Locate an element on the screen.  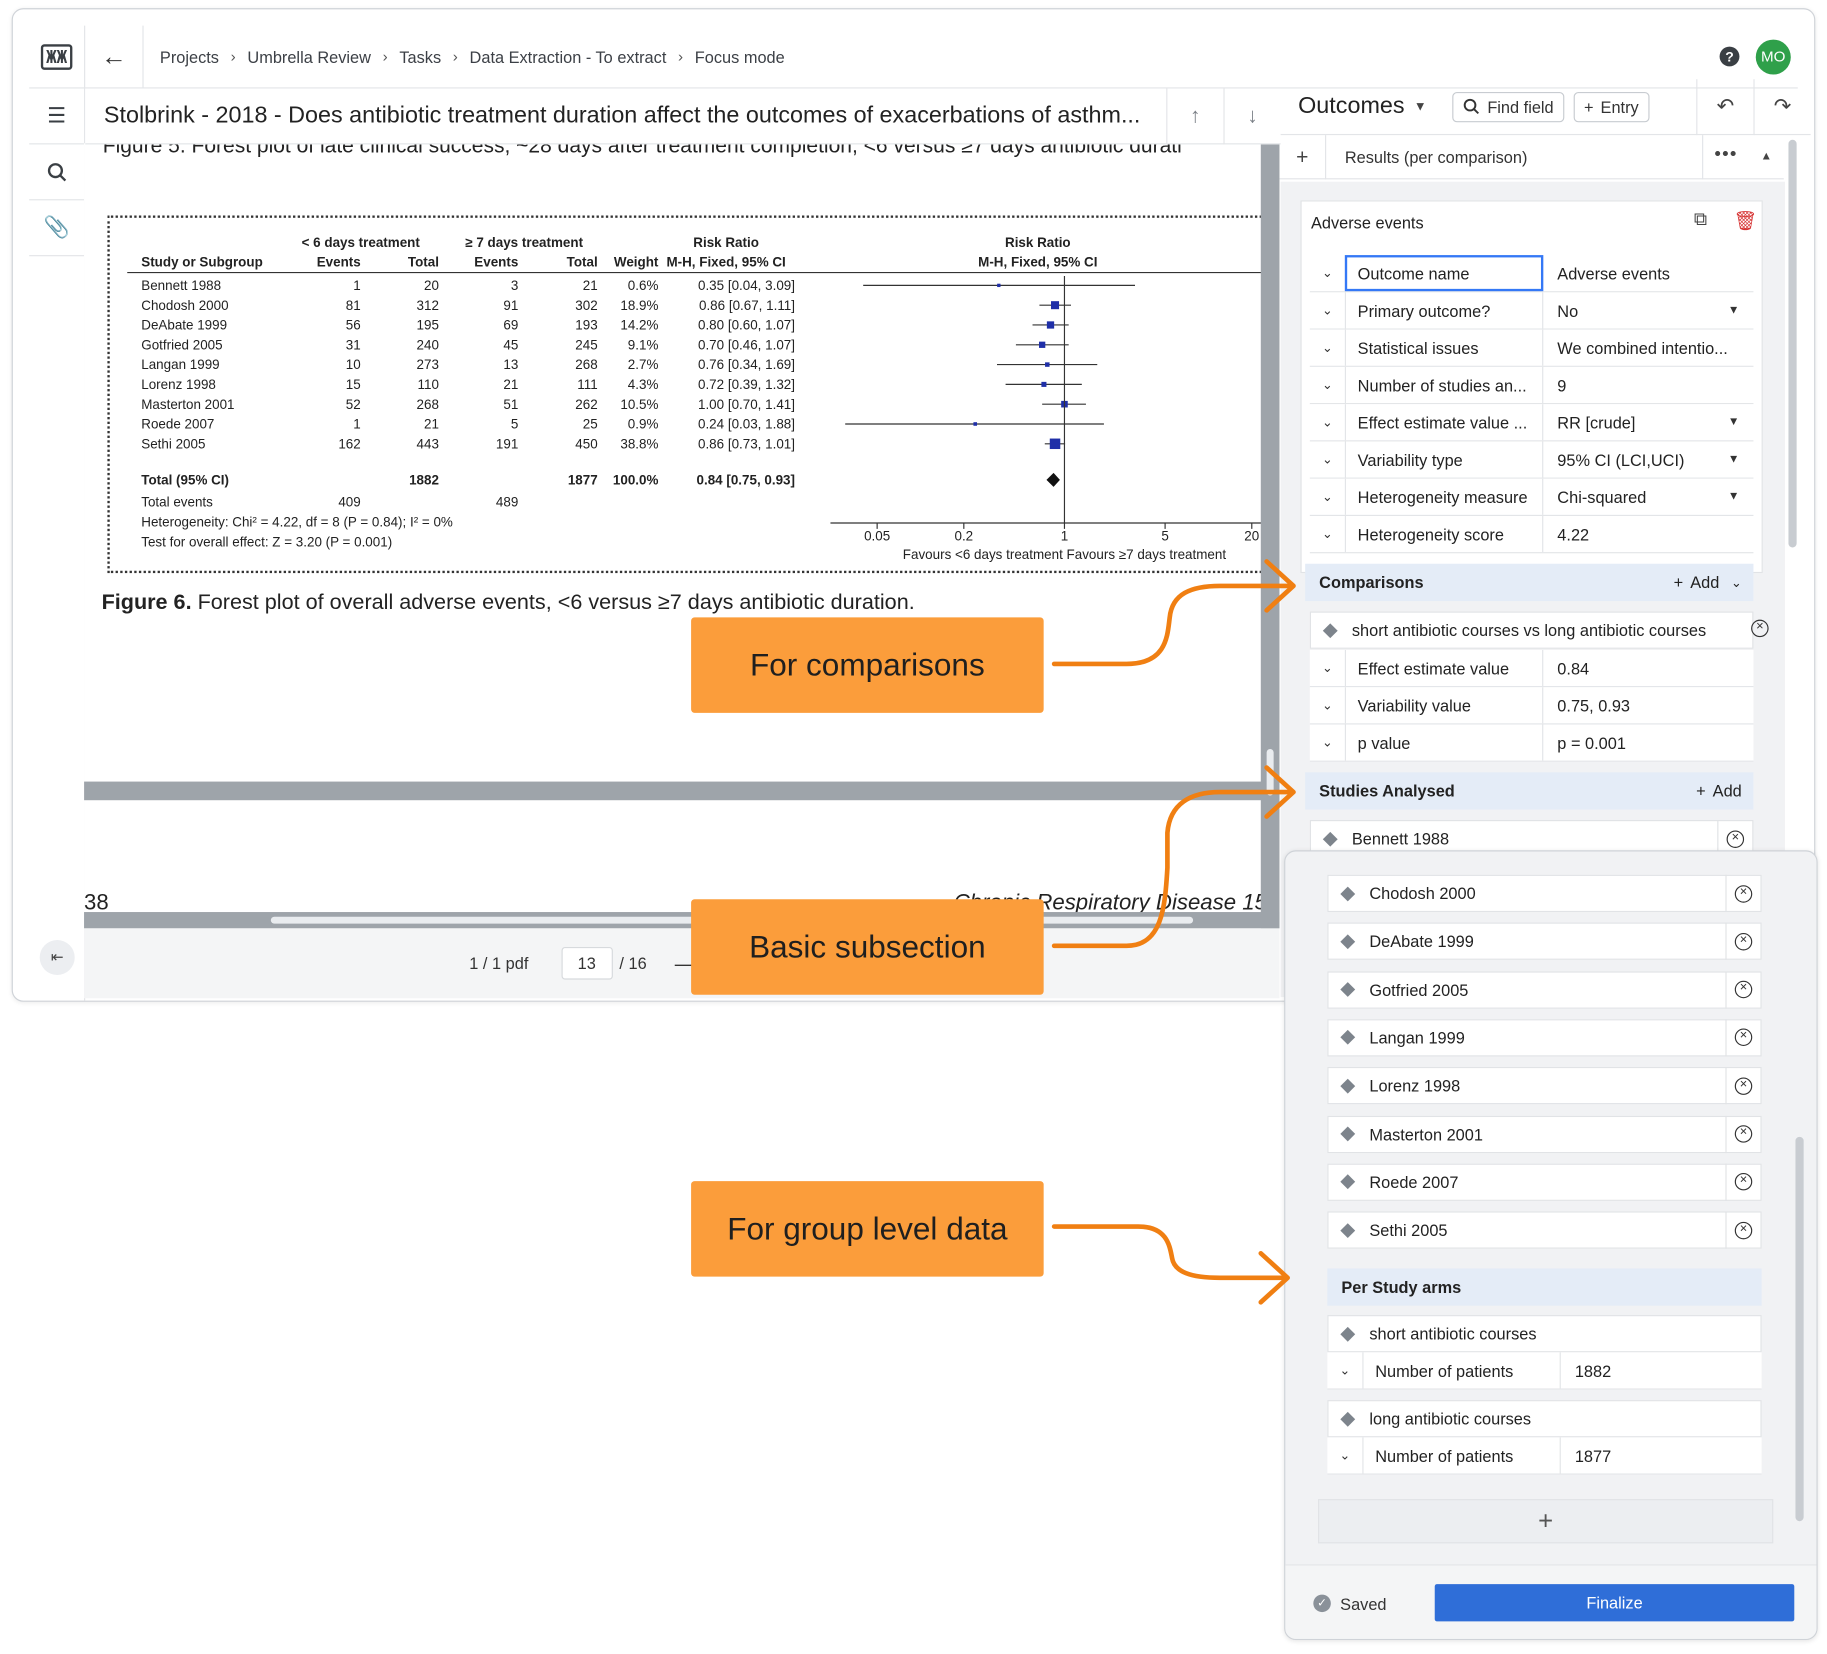
outline-list-icon: ☰ is located at coordinates (57, 117).